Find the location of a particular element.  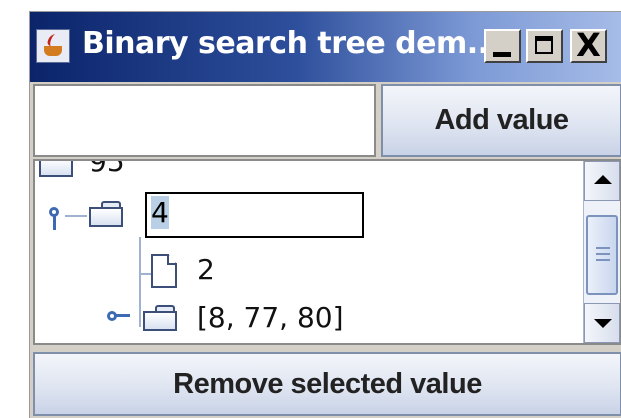

scroll-up-button is located at coordinates (602, 181).